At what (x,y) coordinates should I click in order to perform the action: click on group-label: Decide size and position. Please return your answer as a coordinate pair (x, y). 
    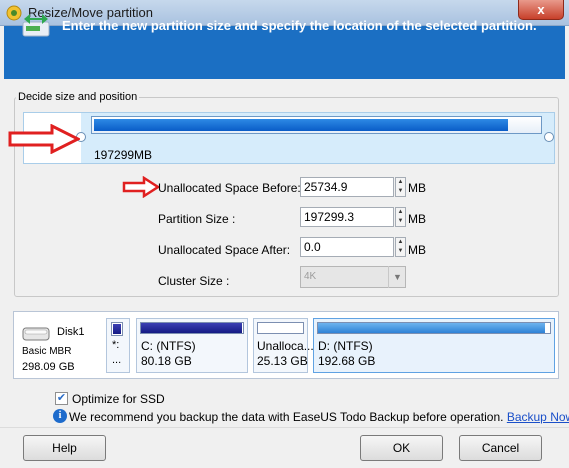
    Looking at the image, I should click on (78, 97).